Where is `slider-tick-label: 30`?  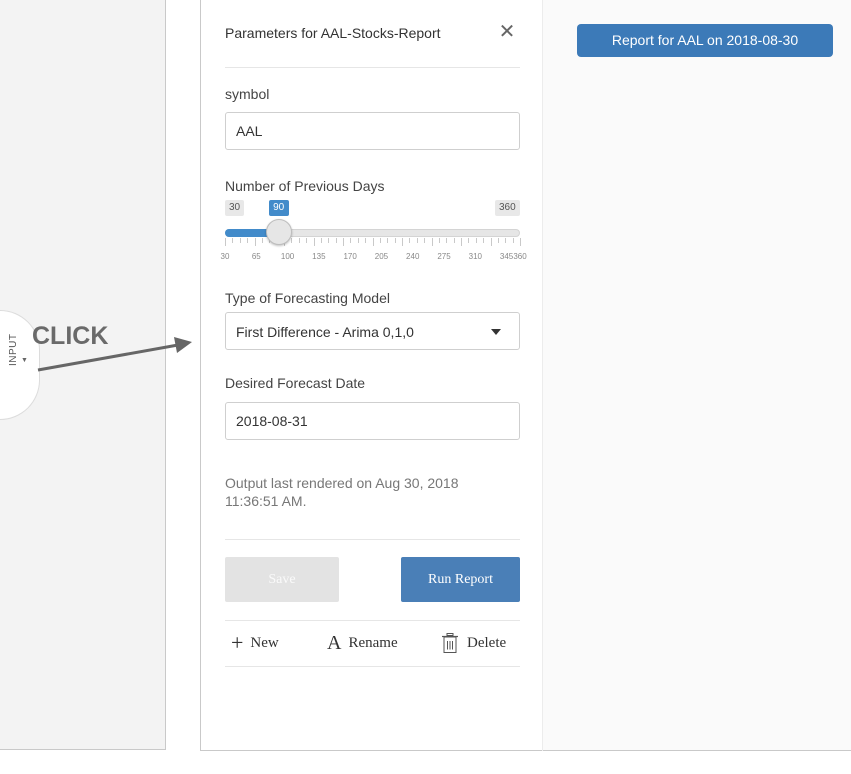 slider-tick-label: 30 is located at coordinates (225, 256).